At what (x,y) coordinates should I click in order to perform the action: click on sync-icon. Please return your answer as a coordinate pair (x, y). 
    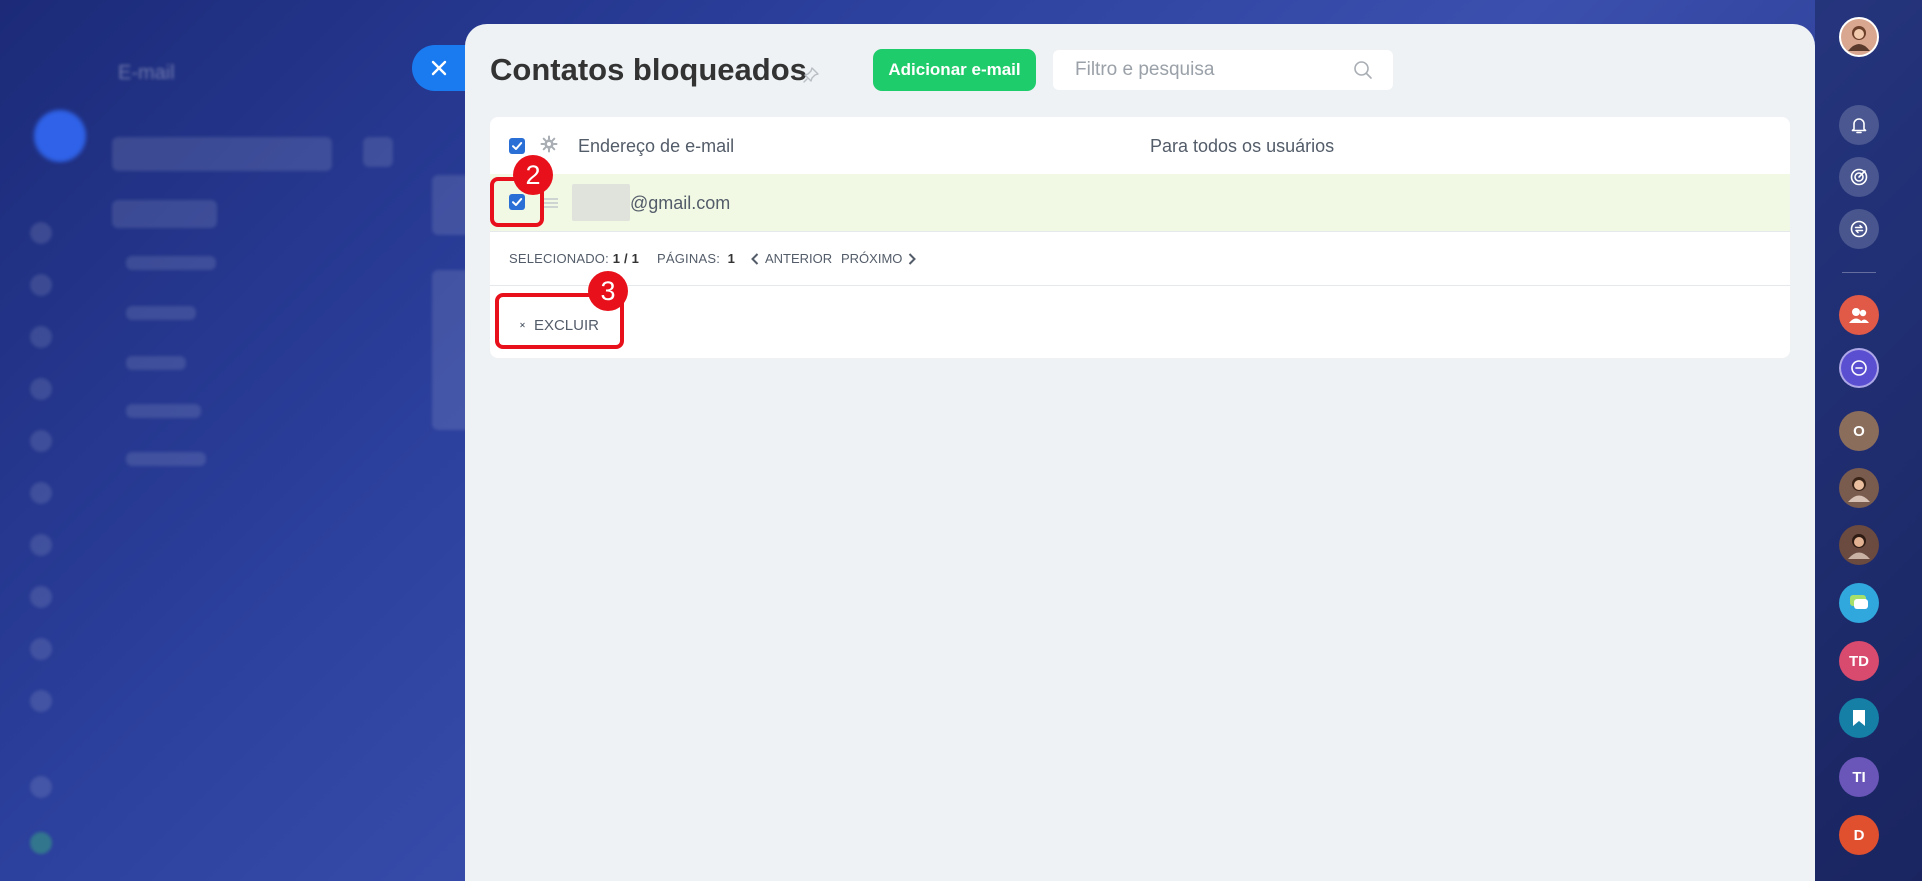
    Looking at the image, I should click on (1859, 229).